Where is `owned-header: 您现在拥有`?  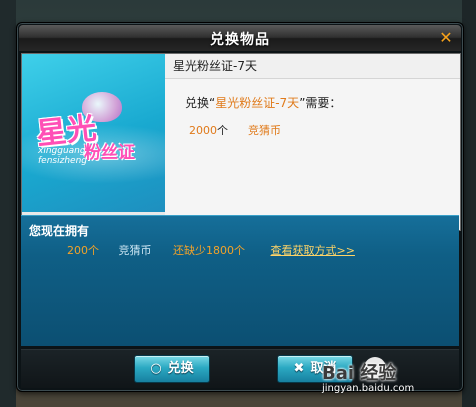 owned-header: 您现在拥有 is located at coordinates (59, 231).